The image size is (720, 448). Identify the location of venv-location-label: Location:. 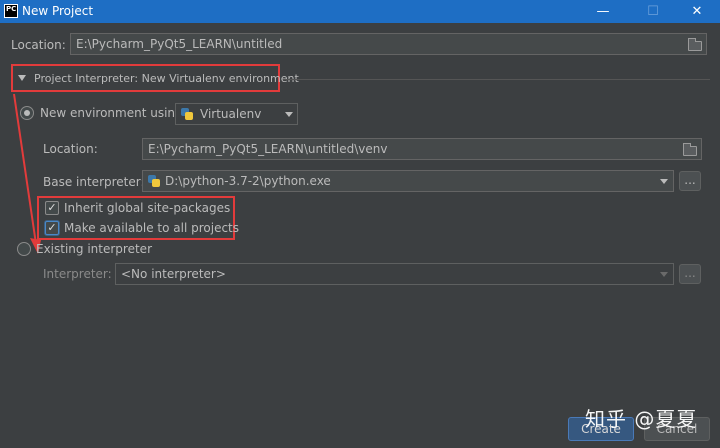
(70, 149).